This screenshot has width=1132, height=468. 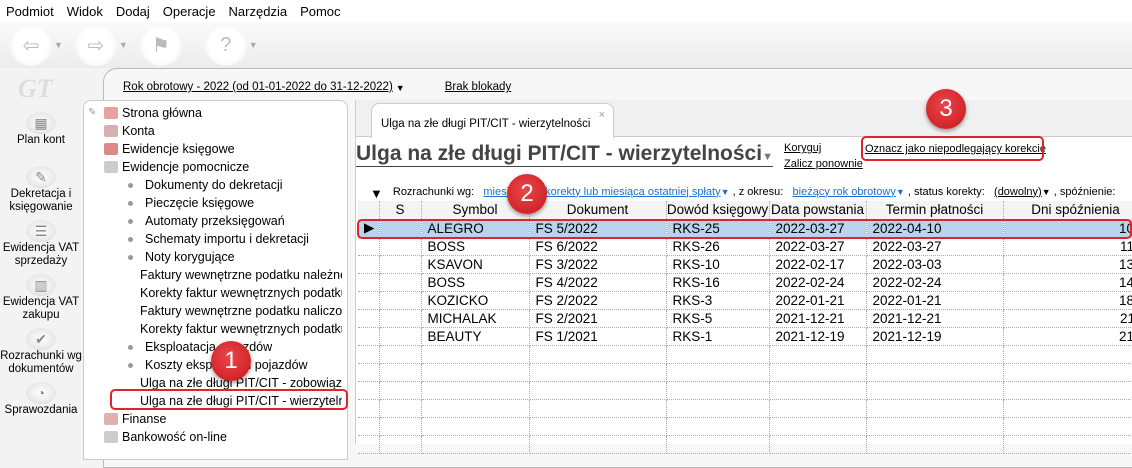 I want to click on back-icon: ⇦, so click(x=31, y=45).